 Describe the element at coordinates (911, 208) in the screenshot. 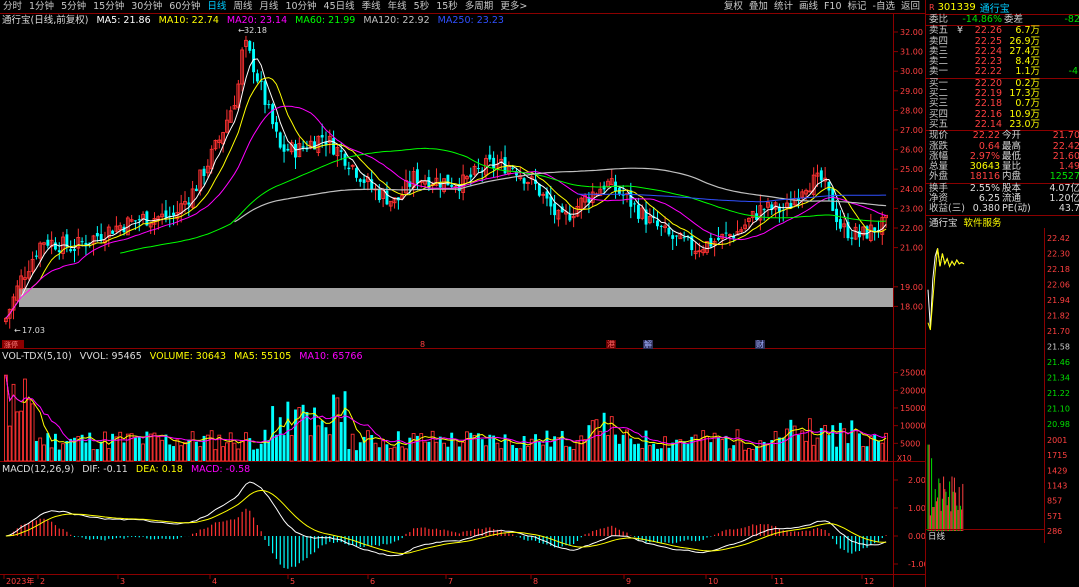

I see `price-axis-label: 23.00` at that location.